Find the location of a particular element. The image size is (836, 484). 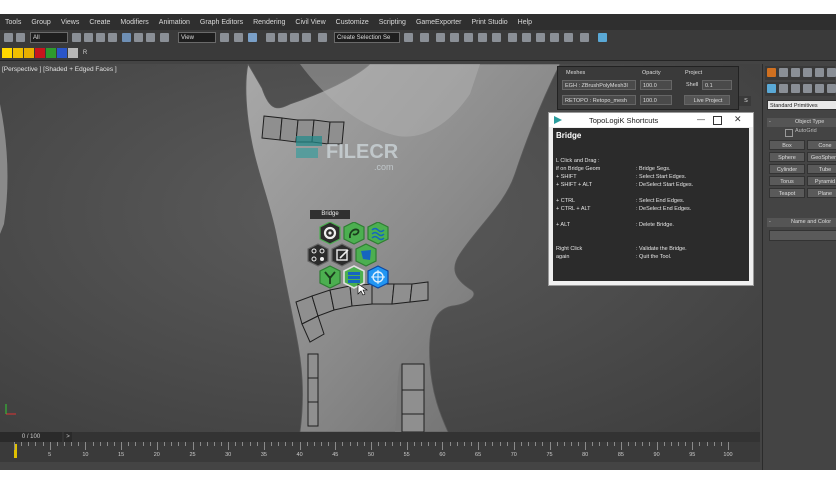

box-button: Box is located at coordinates (787, 145).